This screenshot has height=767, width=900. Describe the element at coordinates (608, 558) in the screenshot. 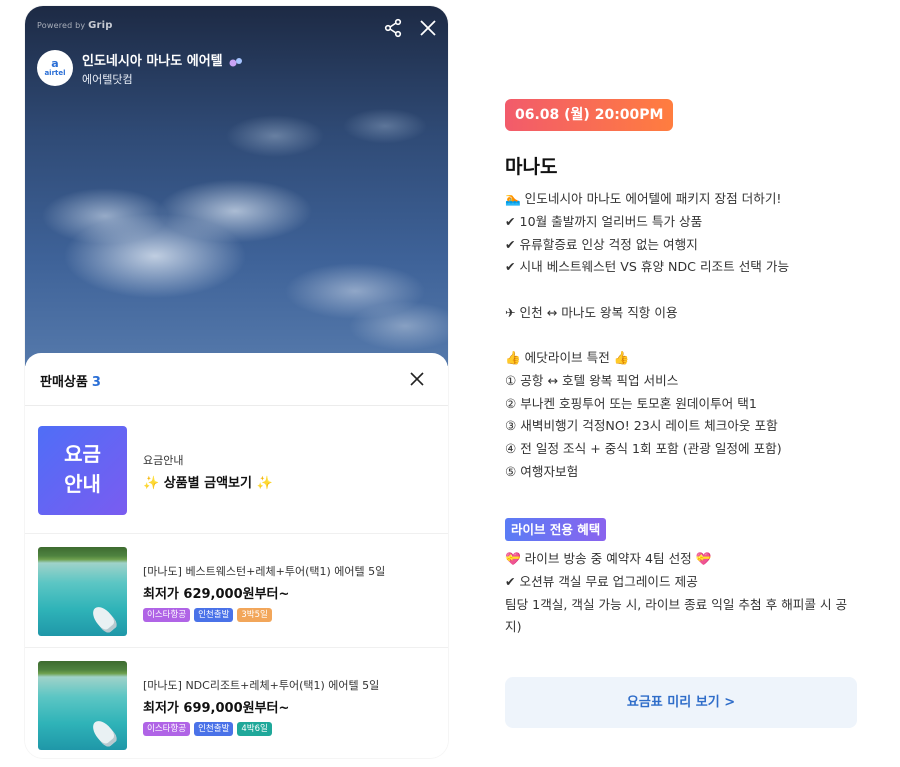

I see `description-line: 💝 라이브 방송 중 예약자 4팀 선정 💝` at that location.